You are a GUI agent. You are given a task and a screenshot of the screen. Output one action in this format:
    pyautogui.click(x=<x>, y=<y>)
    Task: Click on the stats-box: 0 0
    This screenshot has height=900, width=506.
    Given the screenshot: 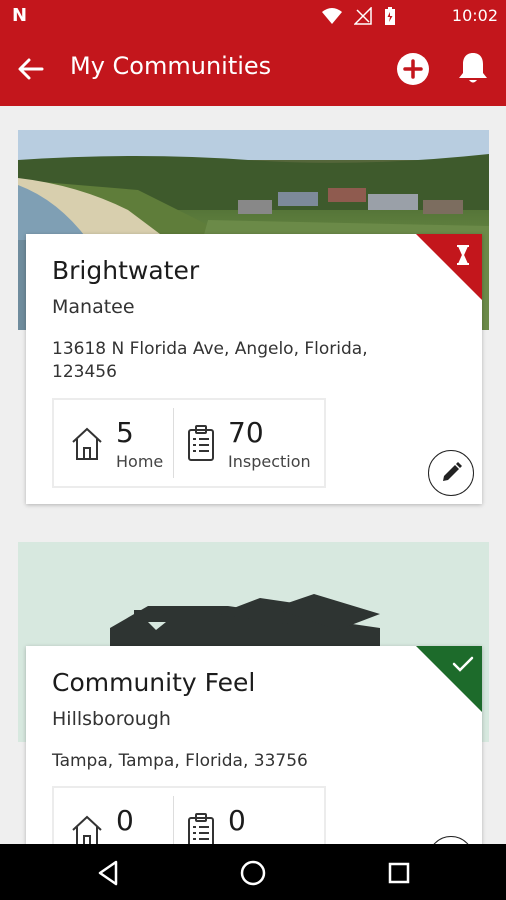 What is the action you would take?
    pyautogui.click(x=189, y=815)
    